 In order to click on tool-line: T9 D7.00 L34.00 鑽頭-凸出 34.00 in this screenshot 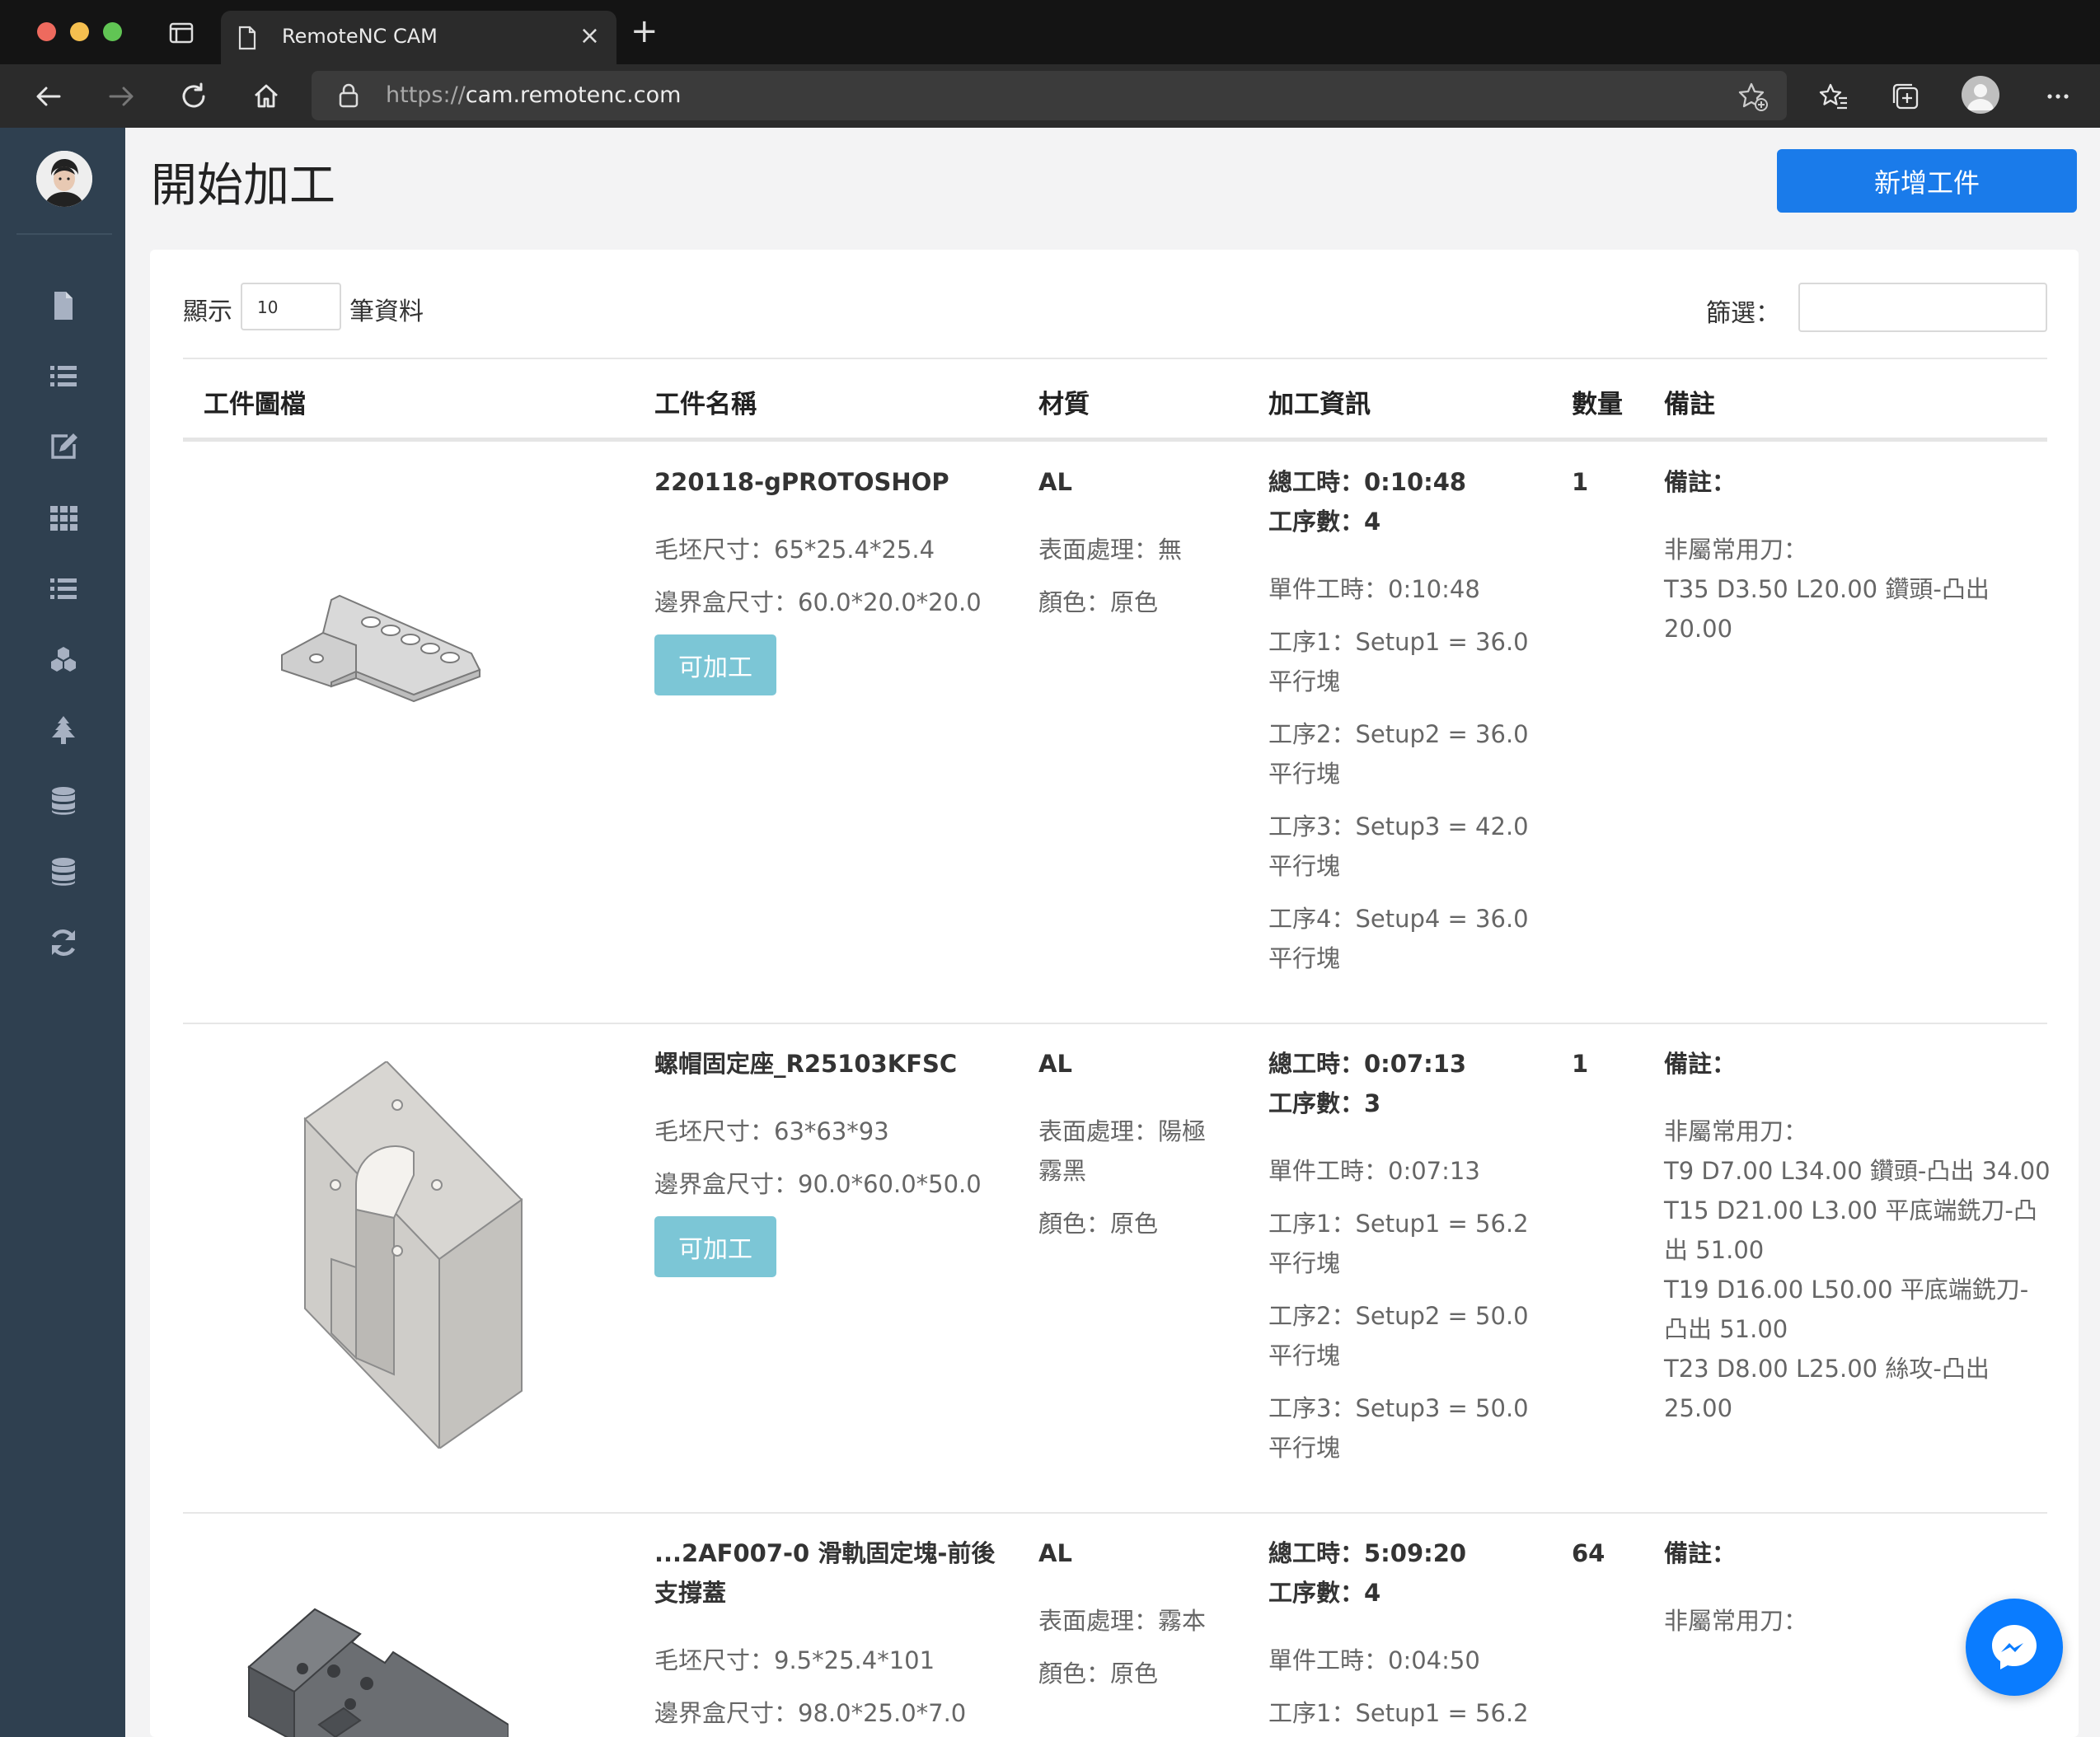, I will do `click(1857, 1171)`.